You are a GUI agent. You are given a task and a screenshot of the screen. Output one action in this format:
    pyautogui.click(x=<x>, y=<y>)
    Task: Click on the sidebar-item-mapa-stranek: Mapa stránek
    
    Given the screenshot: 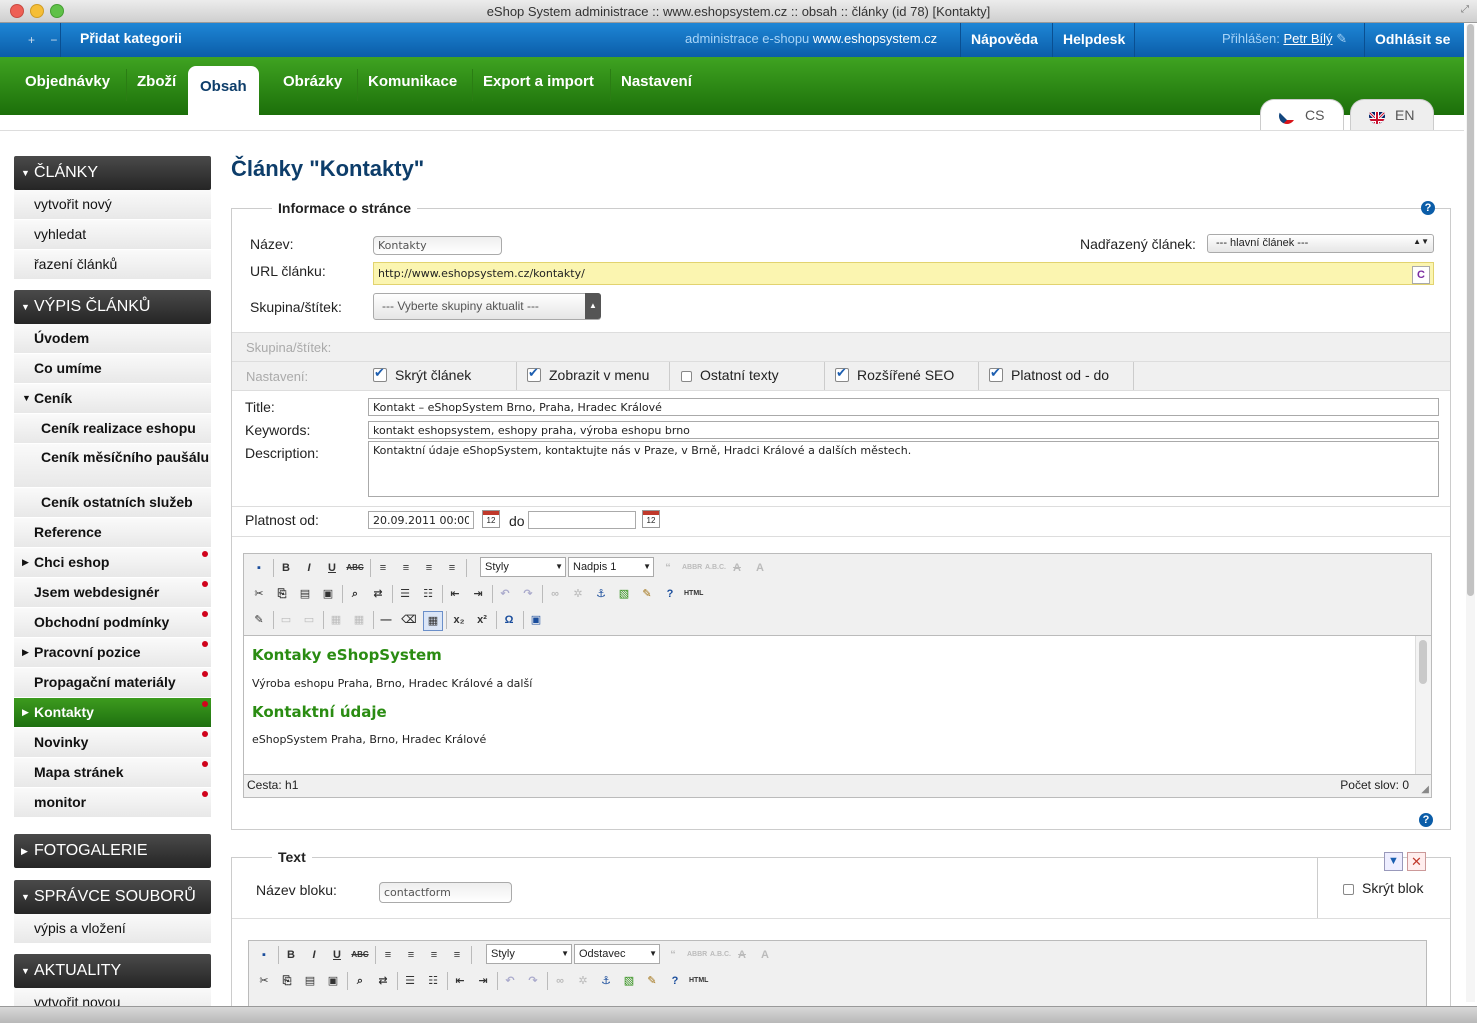 What is the action you would take?
    pyautogui.click(x=112, y=773)
    